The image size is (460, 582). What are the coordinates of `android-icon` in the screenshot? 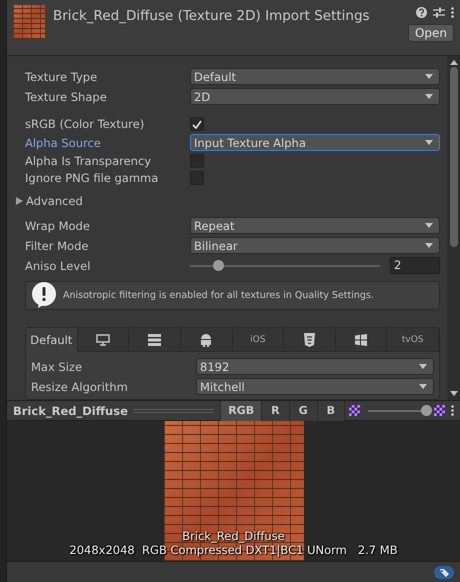 It's located at (206, 339).